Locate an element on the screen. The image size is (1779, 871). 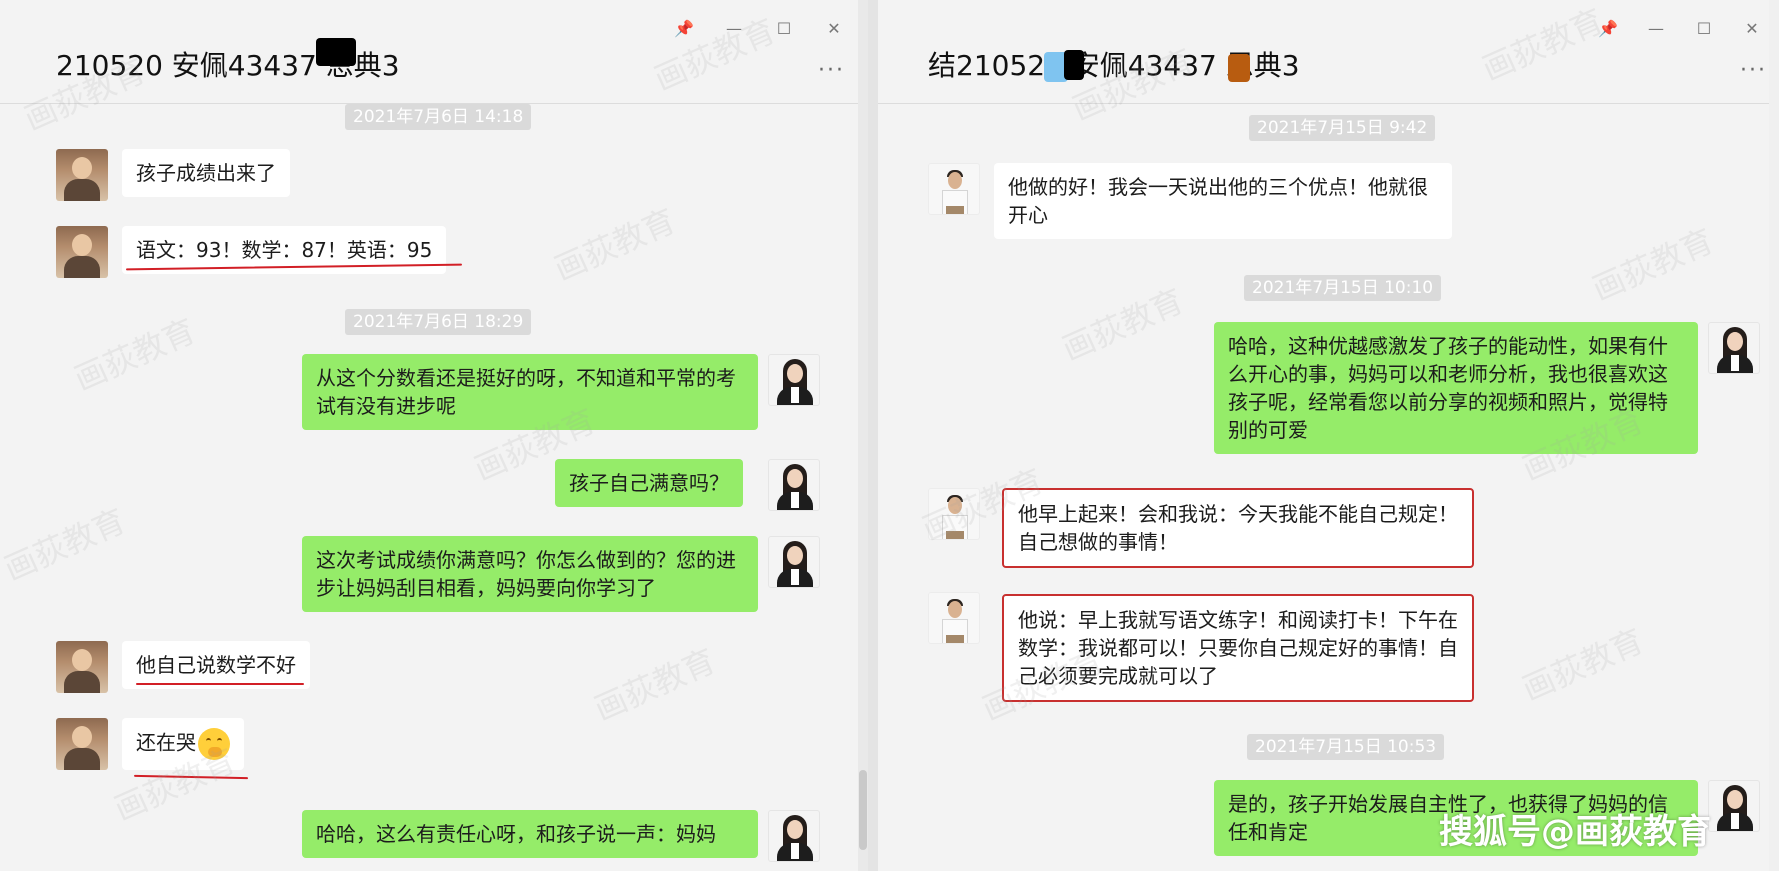
chat-header: 结210520 安佩43437 恩典3 📌 — ☐ ✕ ··· is located at coordinates (1328, 52).